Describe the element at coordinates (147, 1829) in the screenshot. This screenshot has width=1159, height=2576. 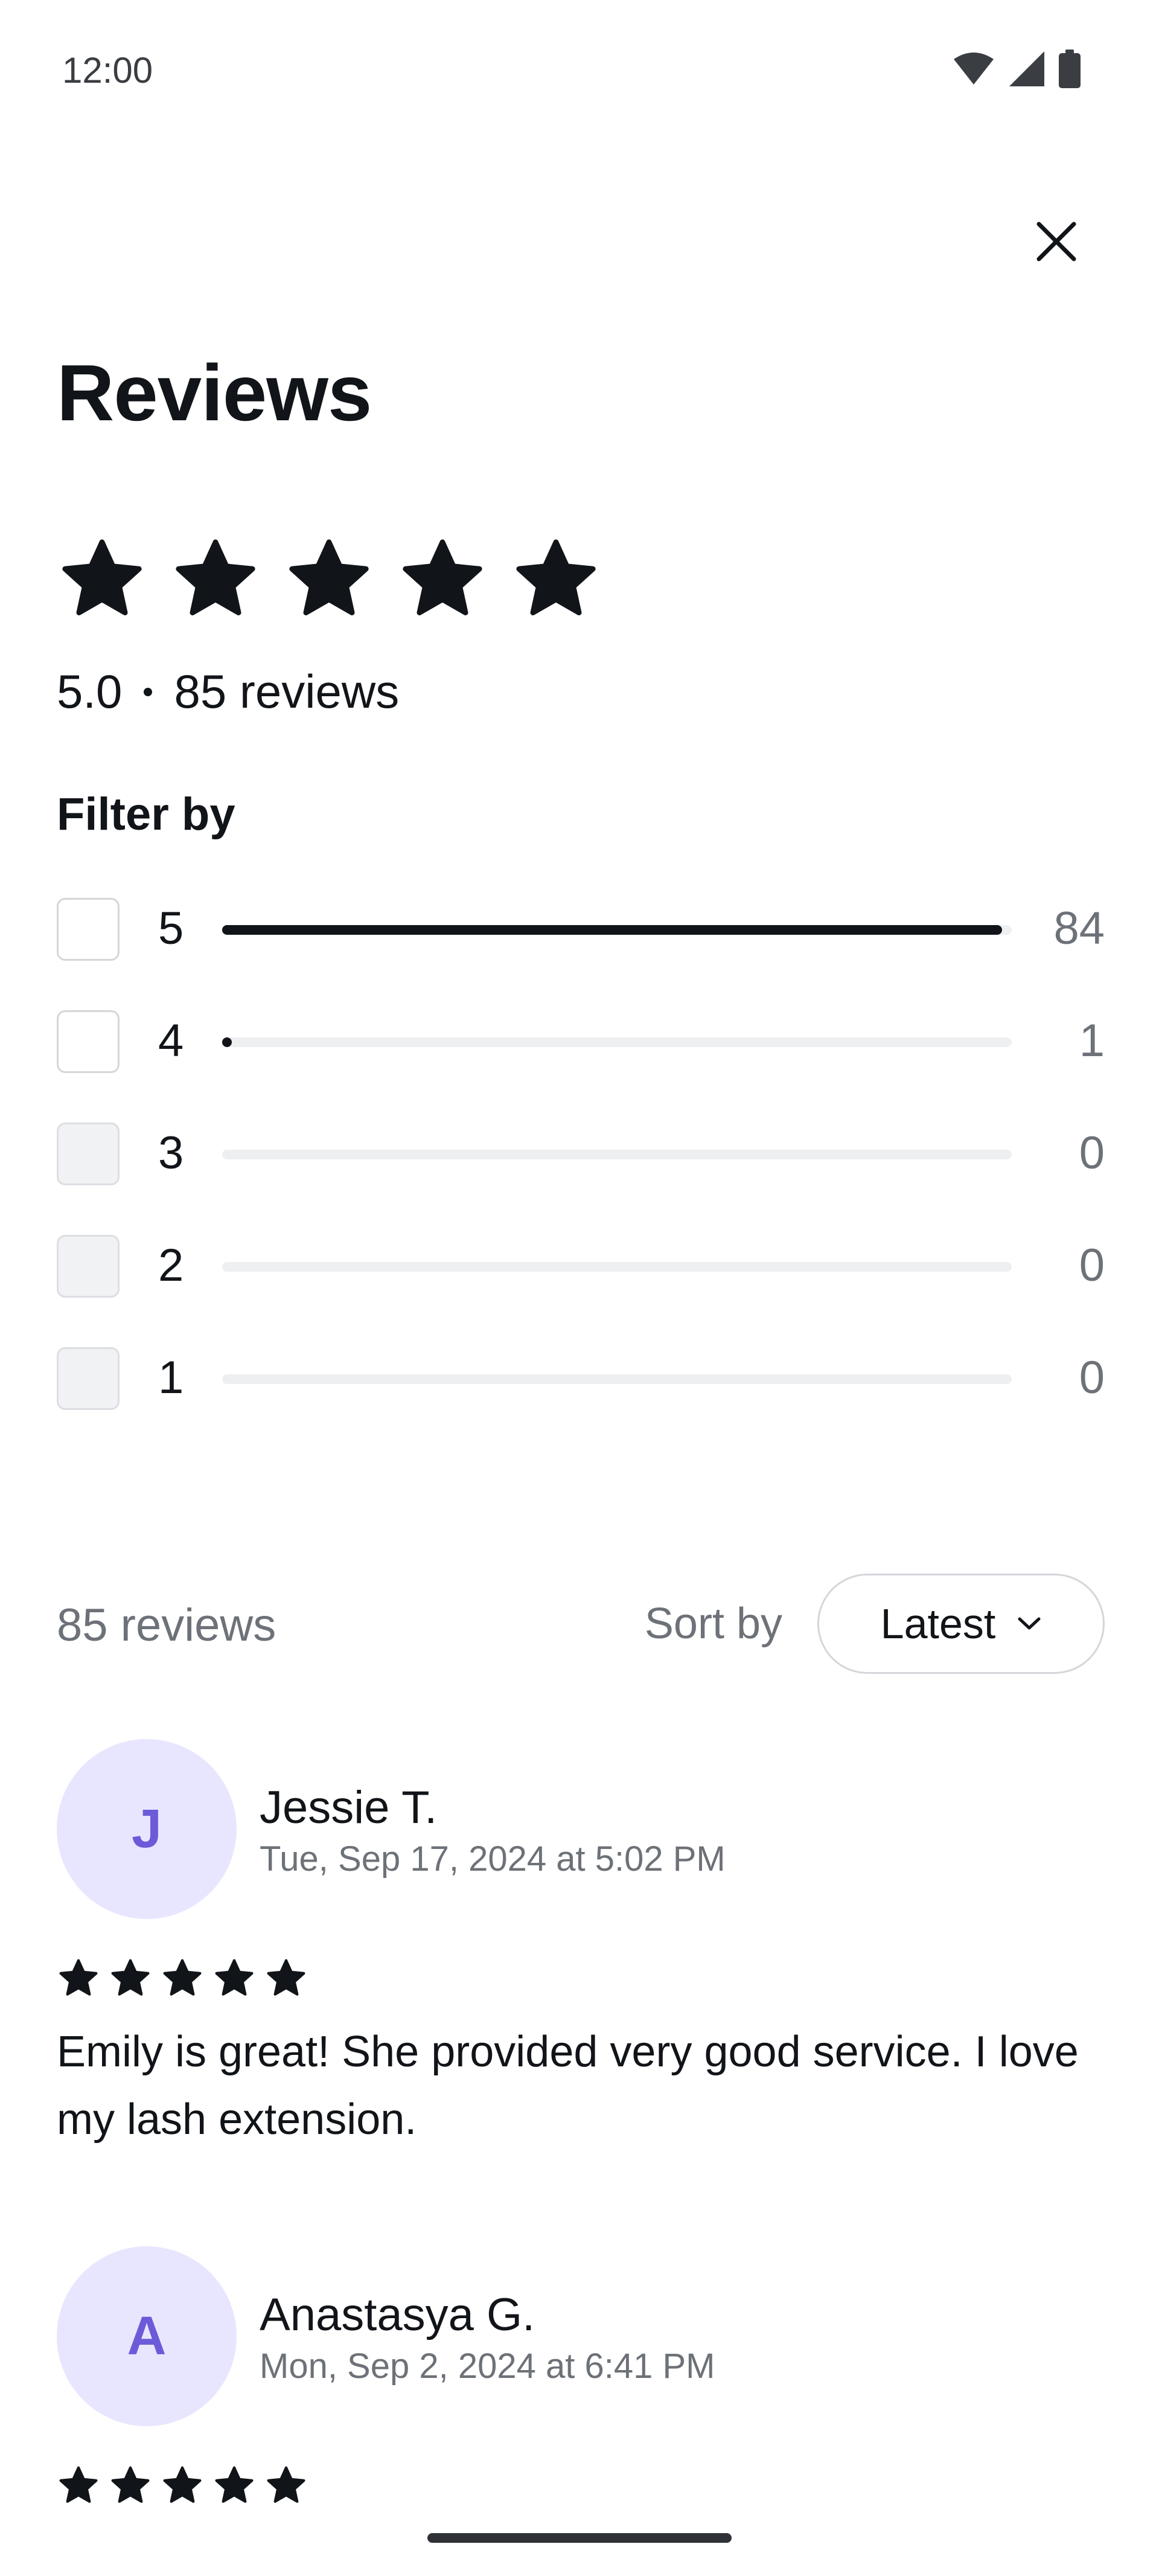
I see `avatar: J` at that location.